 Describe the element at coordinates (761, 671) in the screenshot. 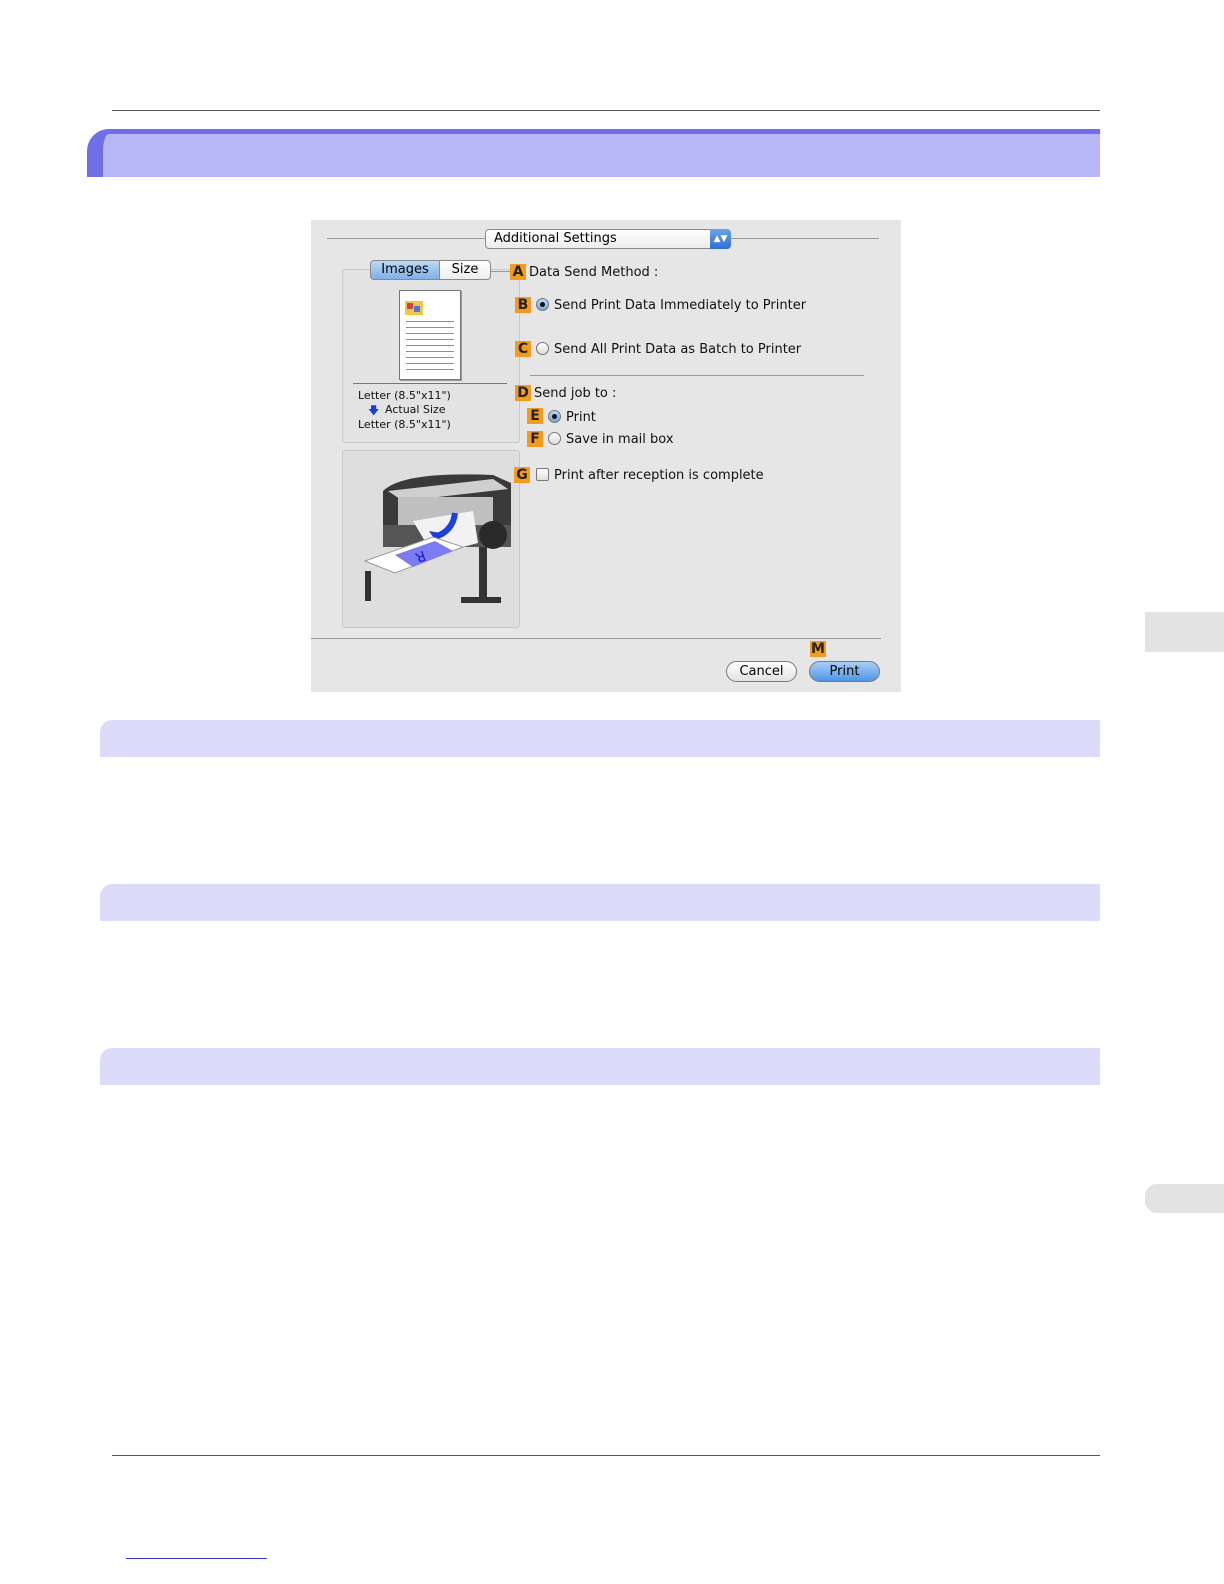

I see `cancel-button: Cancel` at that location.